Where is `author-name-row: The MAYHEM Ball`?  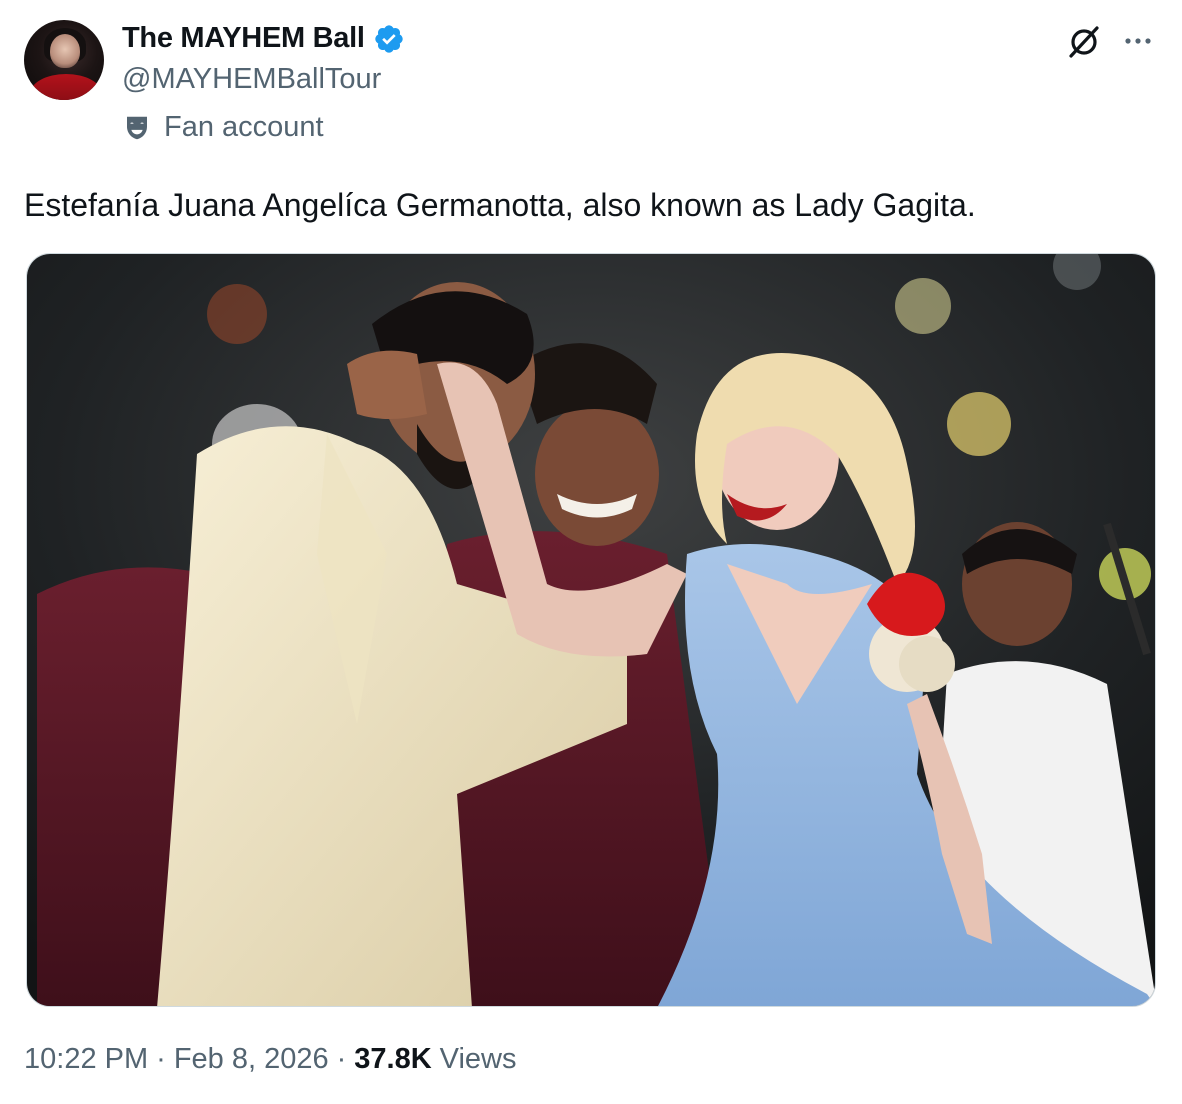
author-name-row: The MAYHEM Ball is located at coordinates (263, 38).